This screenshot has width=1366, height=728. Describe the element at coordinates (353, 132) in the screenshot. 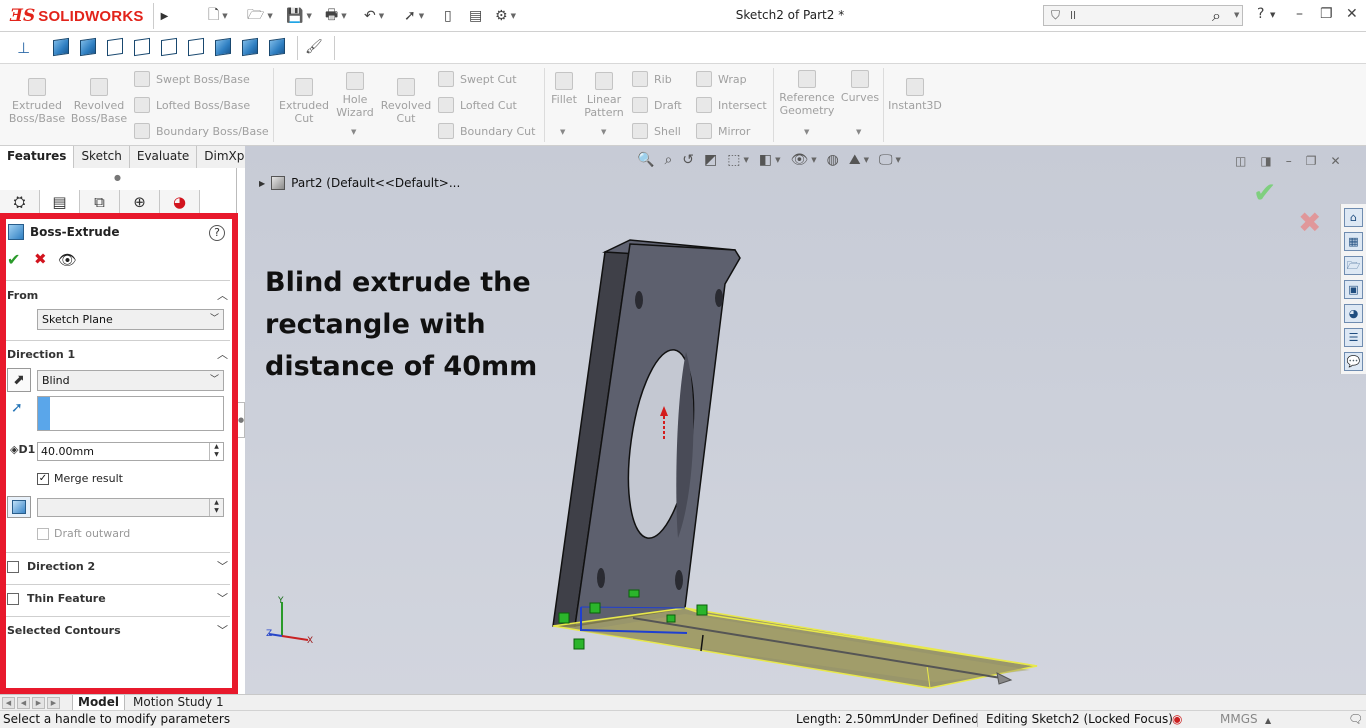

I see `hole-wizard-dropdown-icon: ▼` at that location.